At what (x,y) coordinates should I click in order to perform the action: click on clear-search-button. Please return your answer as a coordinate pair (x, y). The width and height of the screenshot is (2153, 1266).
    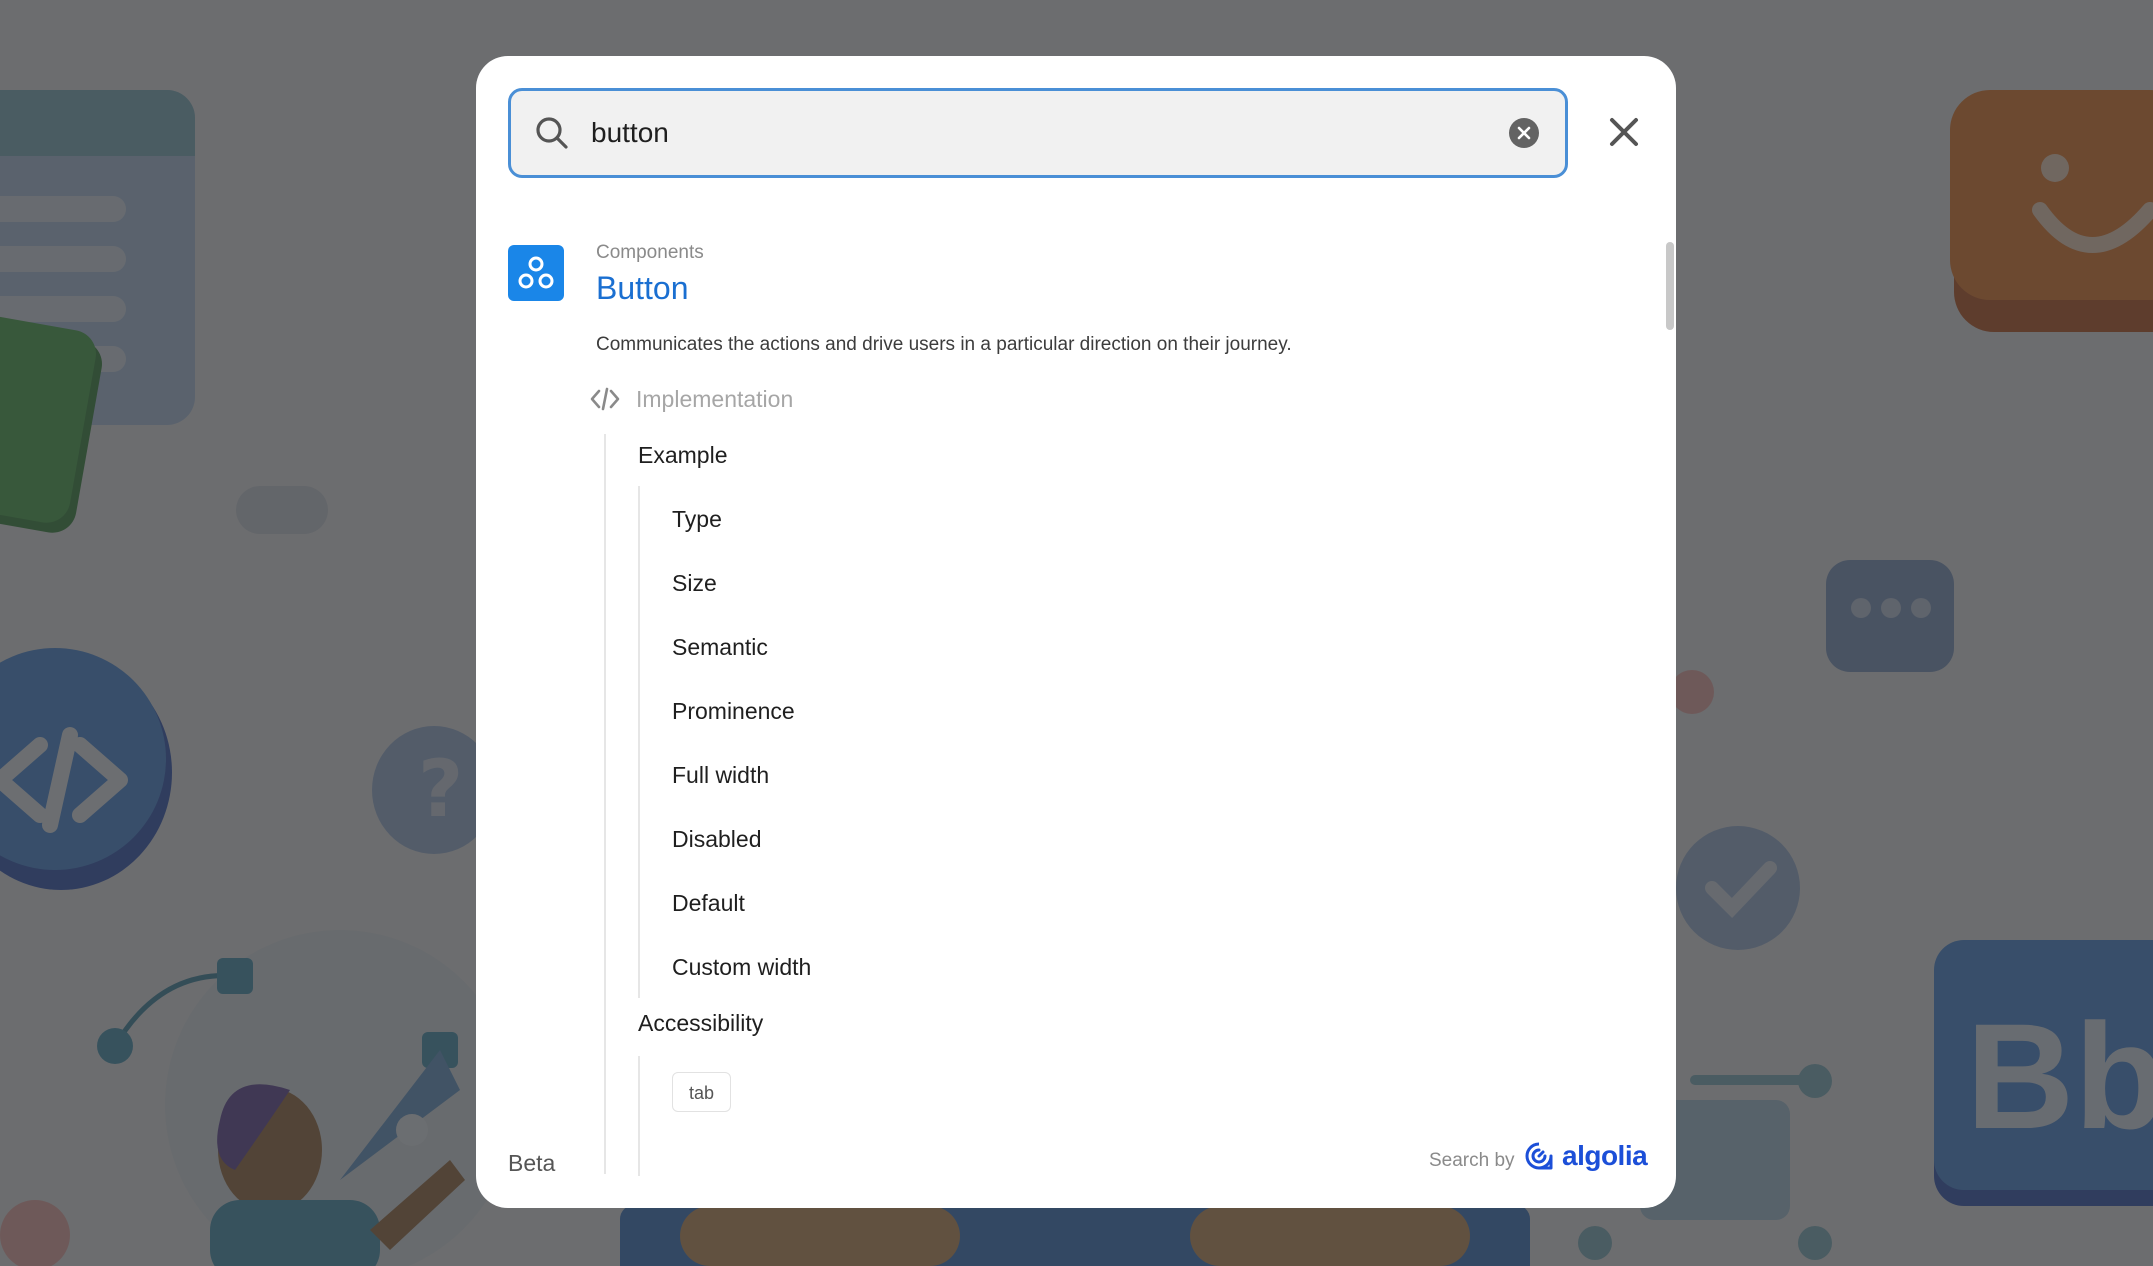
    Looking at the image, I should click on (1524, 133).